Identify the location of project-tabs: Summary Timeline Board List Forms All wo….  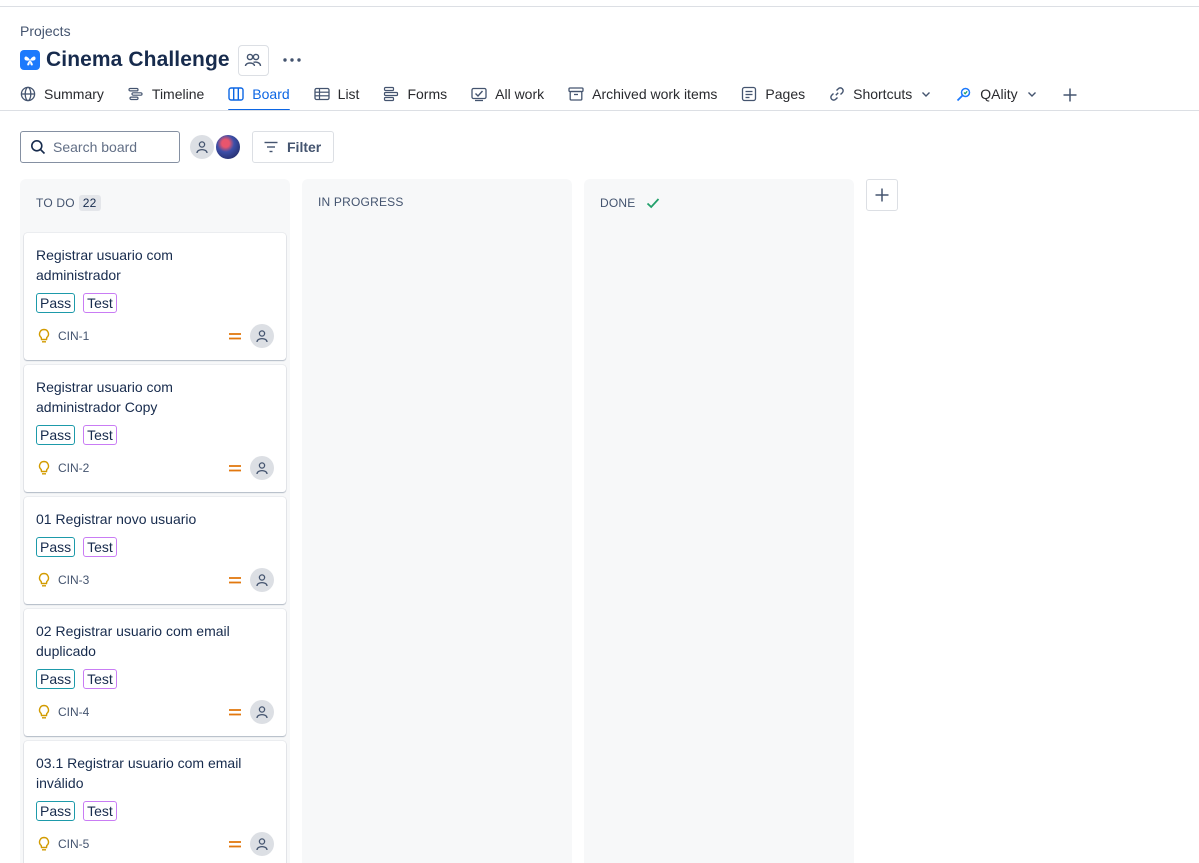
(549, 95).